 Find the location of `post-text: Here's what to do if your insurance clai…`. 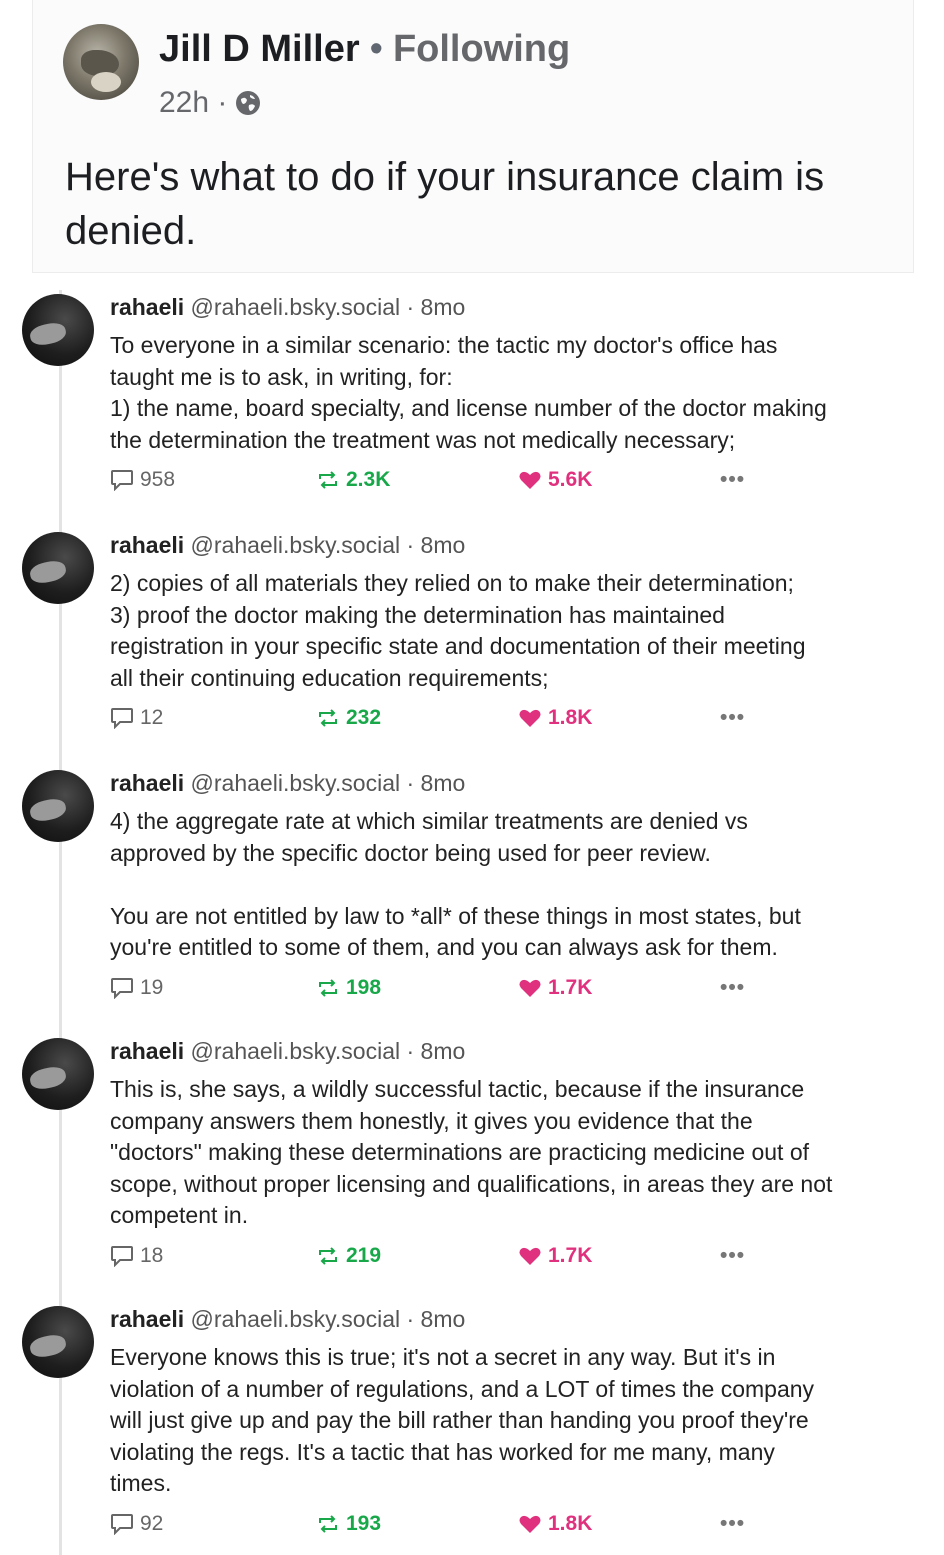

post-text: Here's what to do if your insurance clai… is located at coordinates (445, 204).